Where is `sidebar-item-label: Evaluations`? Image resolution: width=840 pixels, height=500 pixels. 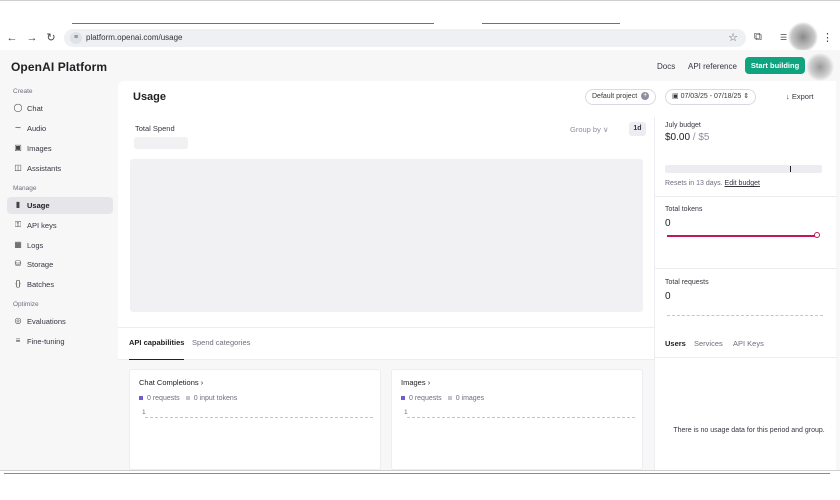 sidebar-item-label: Evaluations is located at coordinates (46, 321).